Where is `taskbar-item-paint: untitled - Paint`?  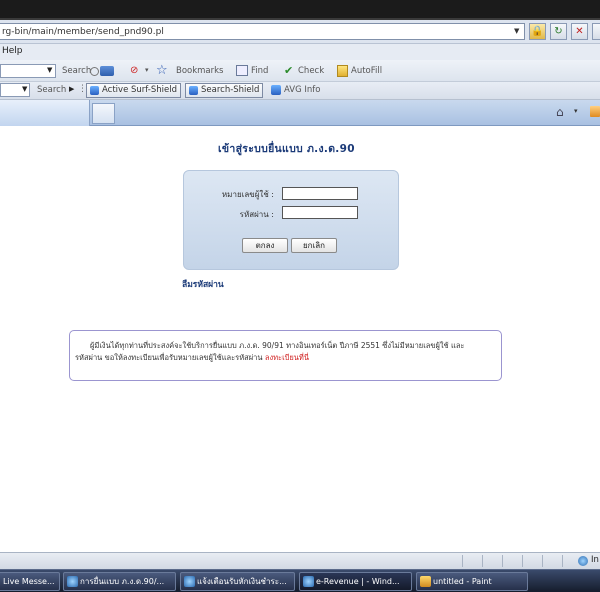
taskbar-item-paint: untitled - Paint is located at coordinates (472, 581).